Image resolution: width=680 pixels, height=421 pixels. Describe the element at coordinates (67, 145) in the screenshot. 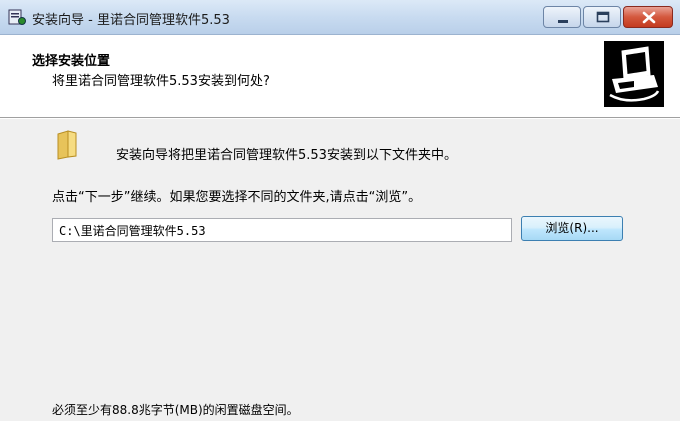

I see `folder-icon` at that location.